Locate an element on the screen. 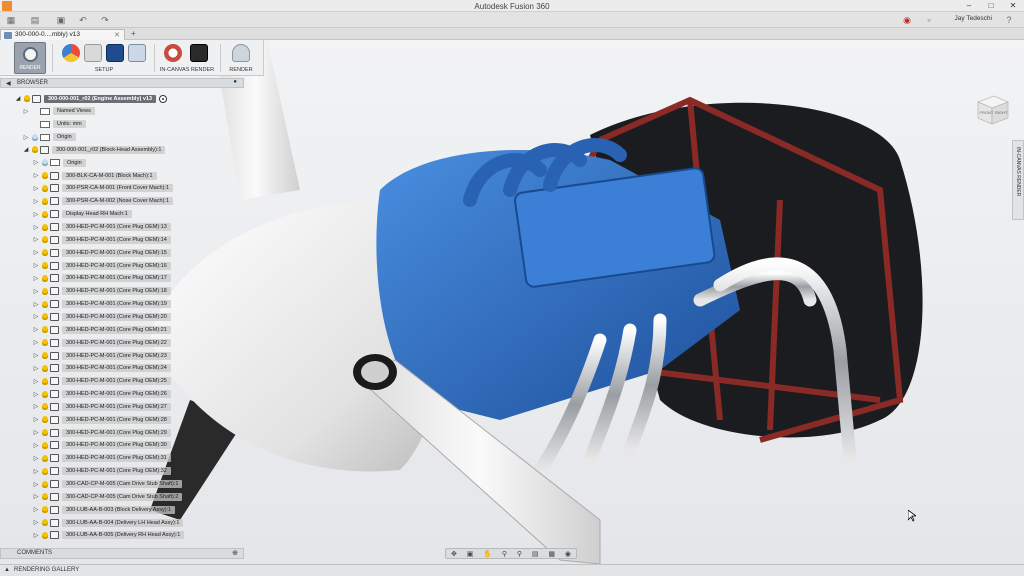  tree-row: ▷ 300-HED-PC-M-001 (Core Plug OEM):30 is located at coordinates (101, 445).